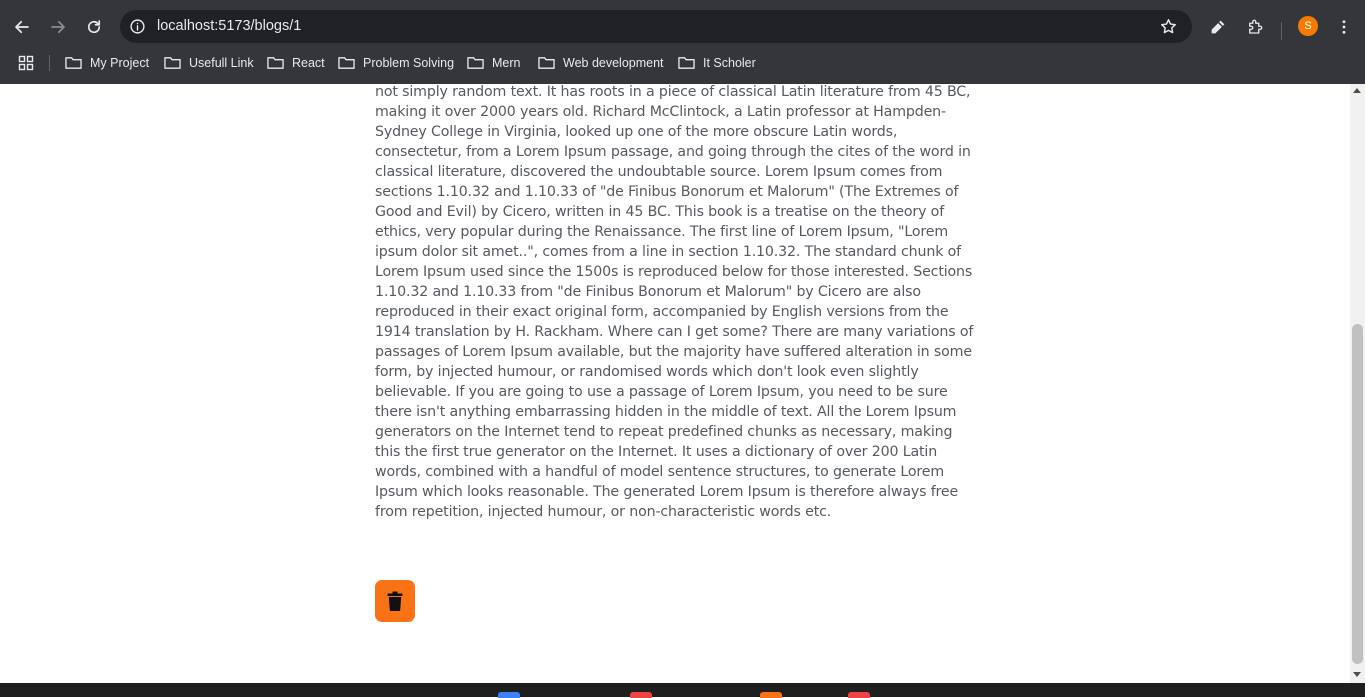  I want to click on forward-button, so click(58, 27).